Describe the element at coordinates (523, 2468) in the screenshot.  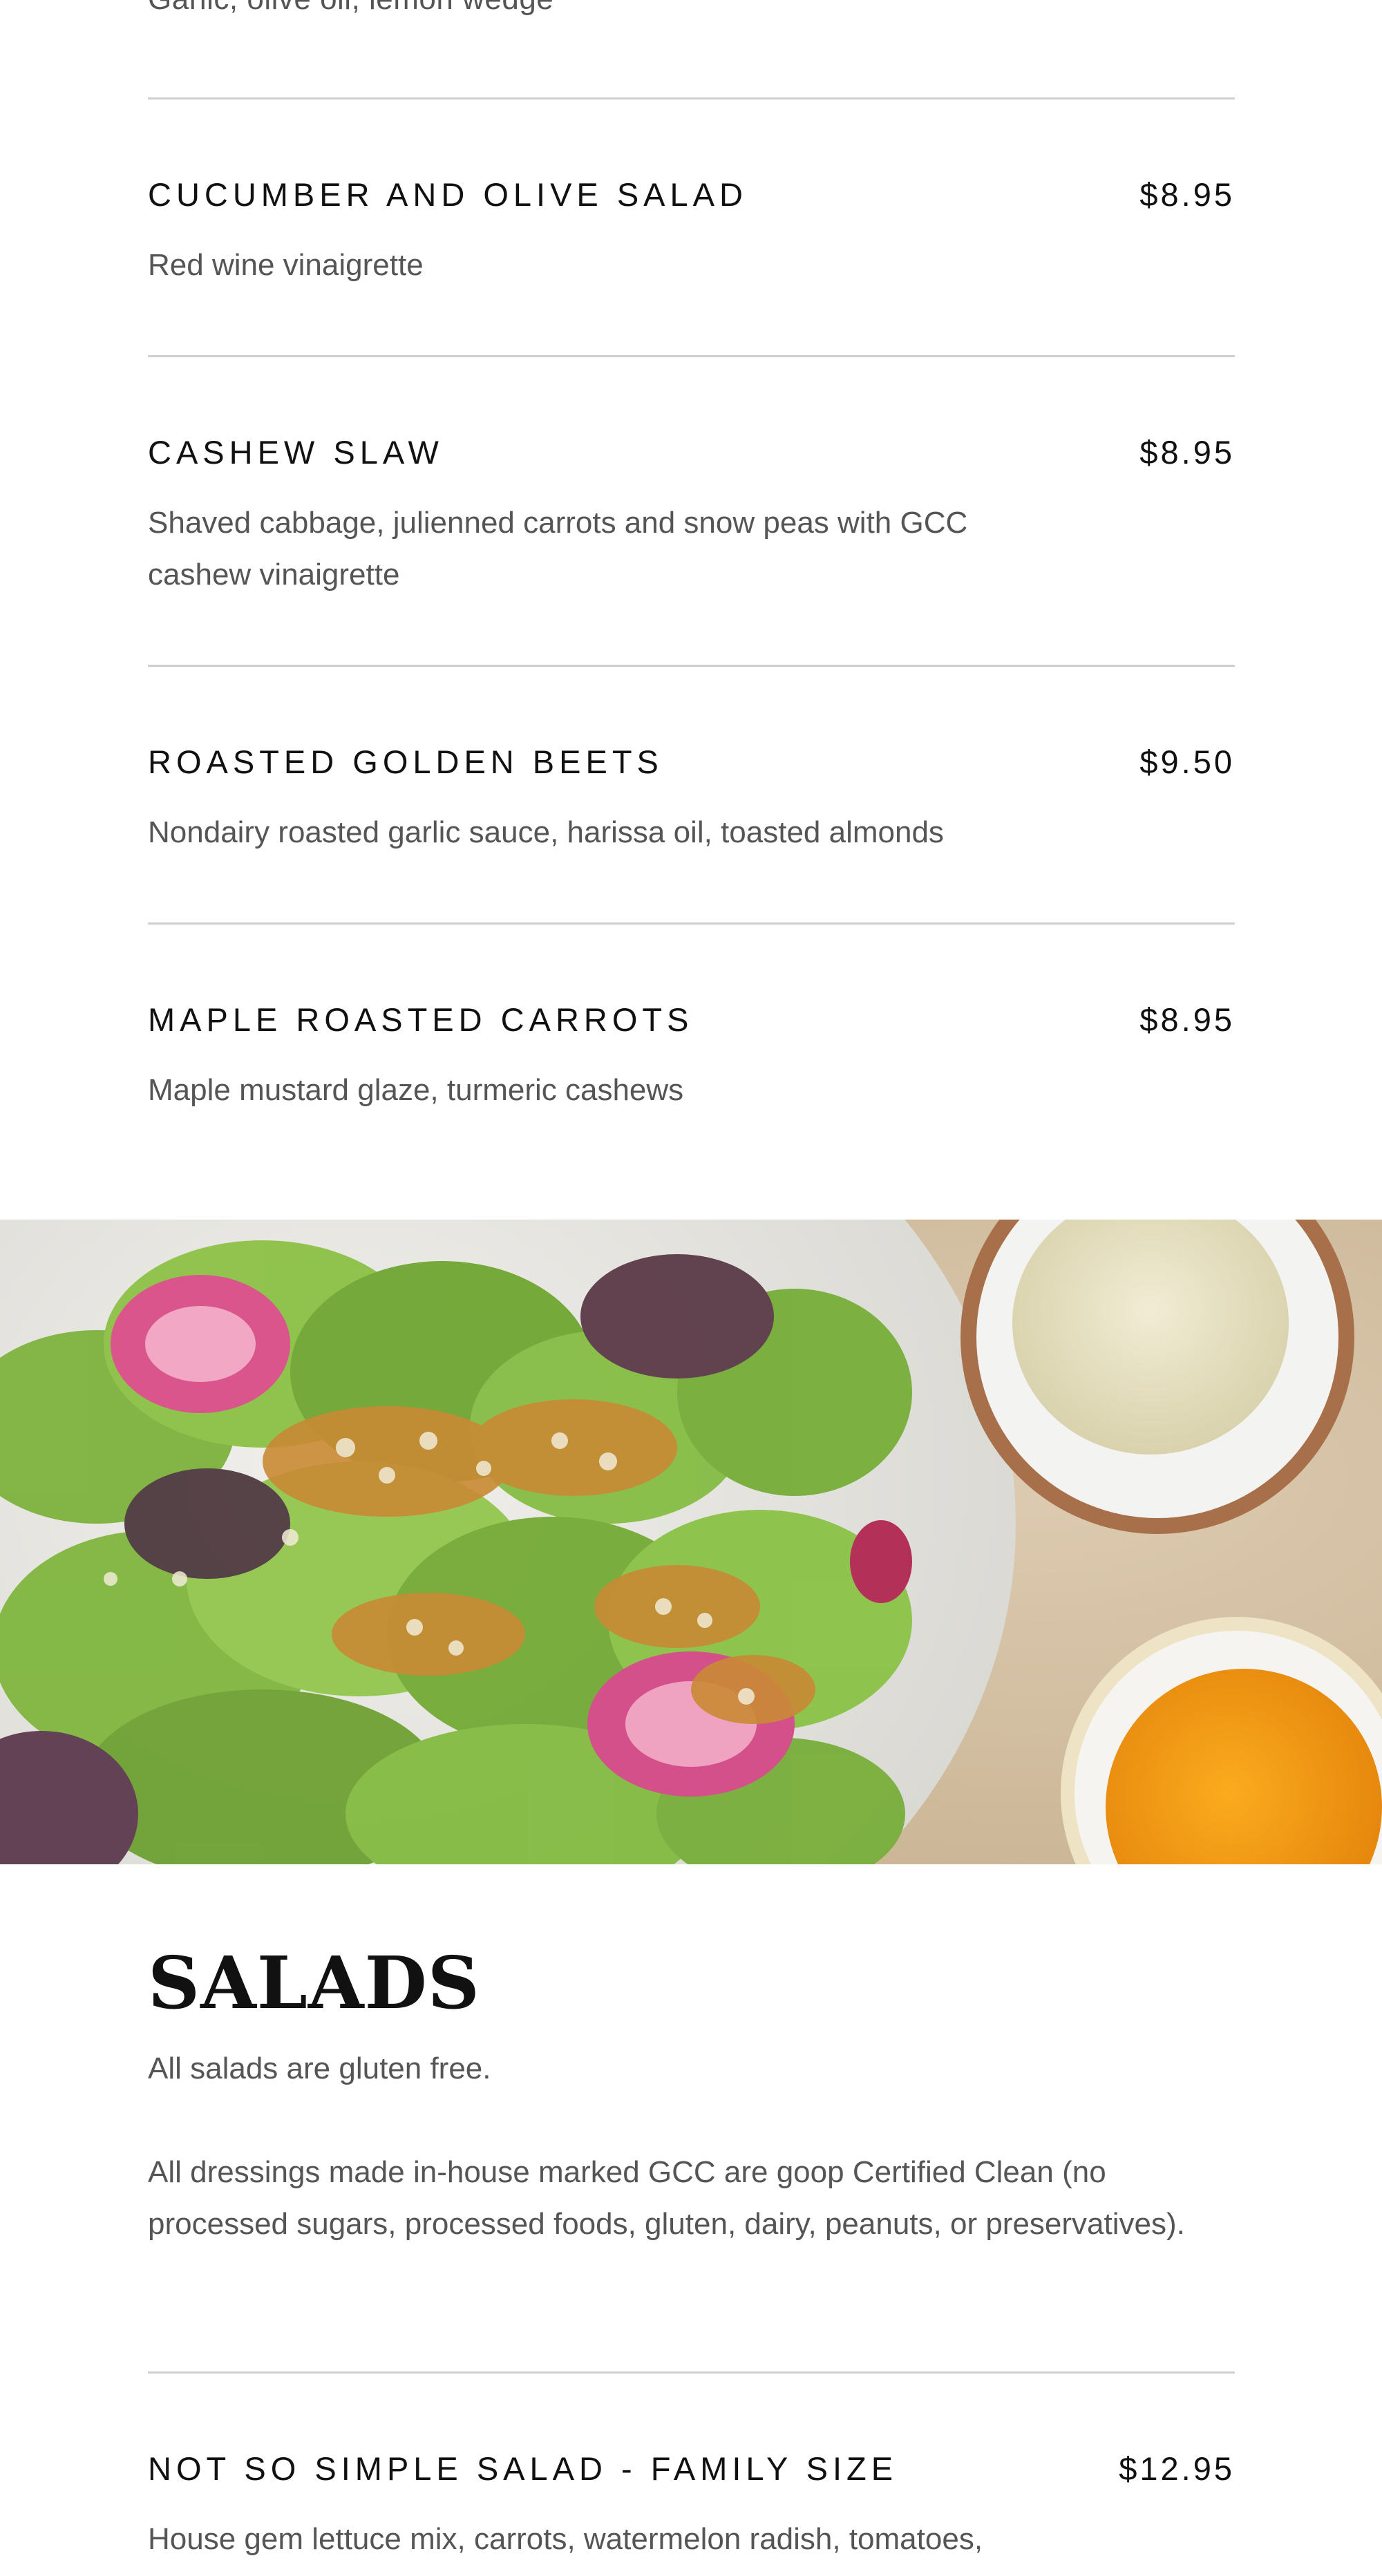
I see `item-name: NOT SO SIMPLE SALAD - FAMILY SIZE` at that location.